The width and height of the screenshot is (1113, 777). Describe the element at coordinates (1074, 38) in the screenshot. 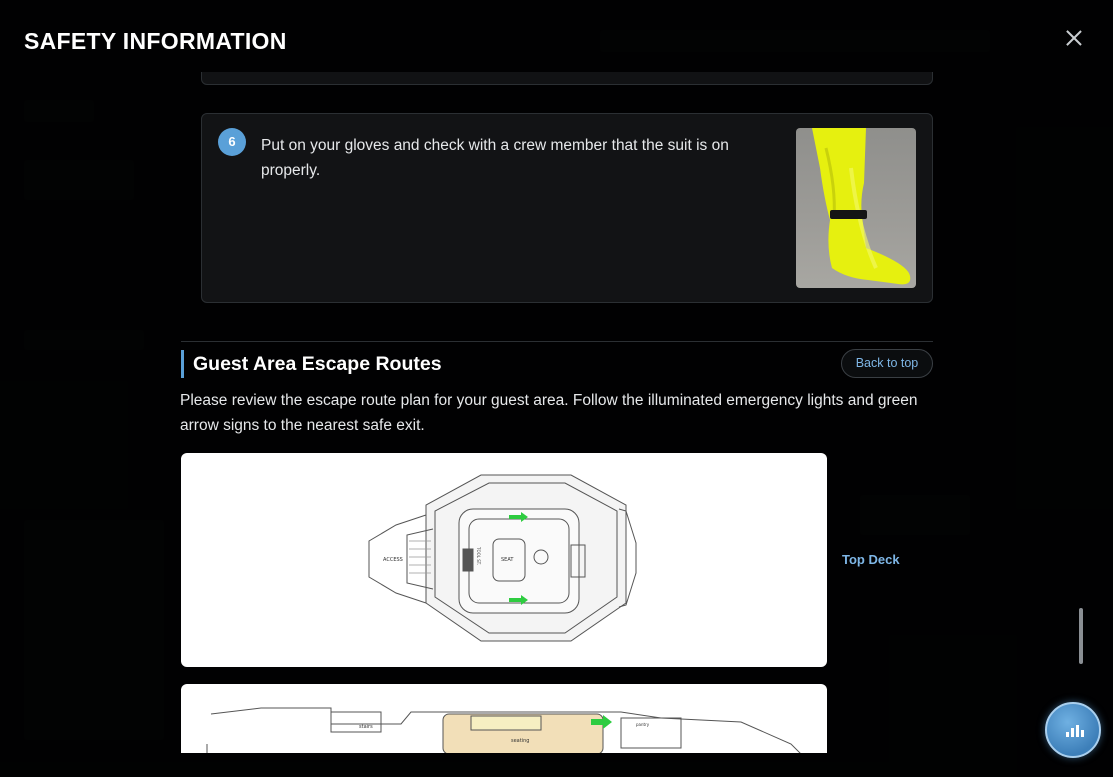

I see `close-icon` at that location.